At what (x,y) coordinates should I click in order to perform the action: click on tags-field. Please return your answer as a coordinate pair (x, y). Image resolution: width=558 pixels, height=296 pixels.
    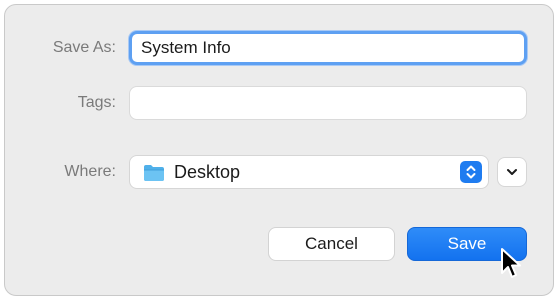
    Looking at the image, I should click on (328, 103).